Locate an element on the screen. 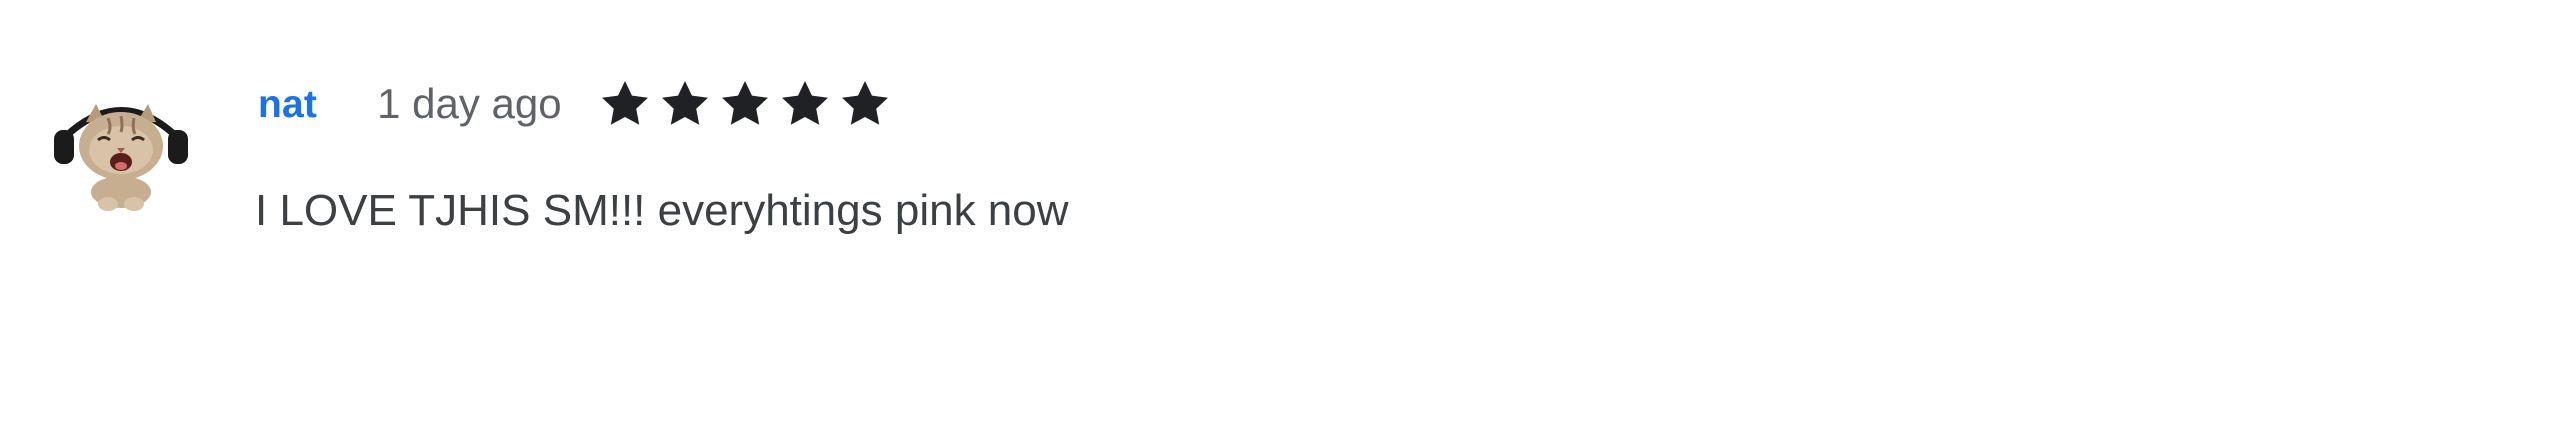 This screenshot has width=2568, height=432. avatar is located at coordinates (121, 153).